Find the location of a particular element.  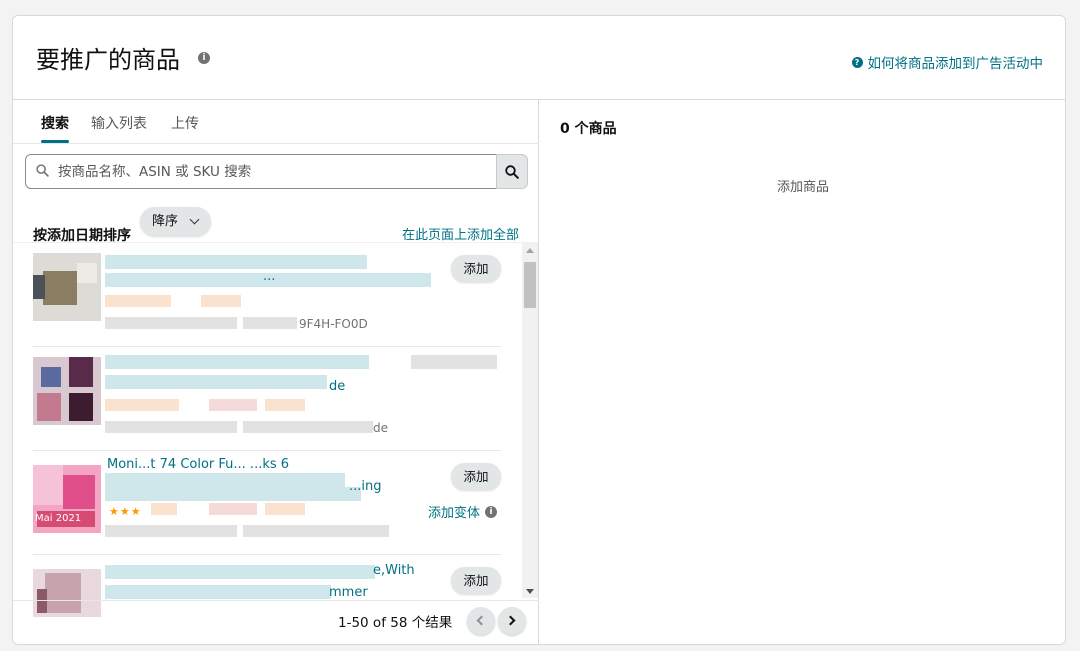

rating-stars: ★★★ is located at coordinates (125, 511).